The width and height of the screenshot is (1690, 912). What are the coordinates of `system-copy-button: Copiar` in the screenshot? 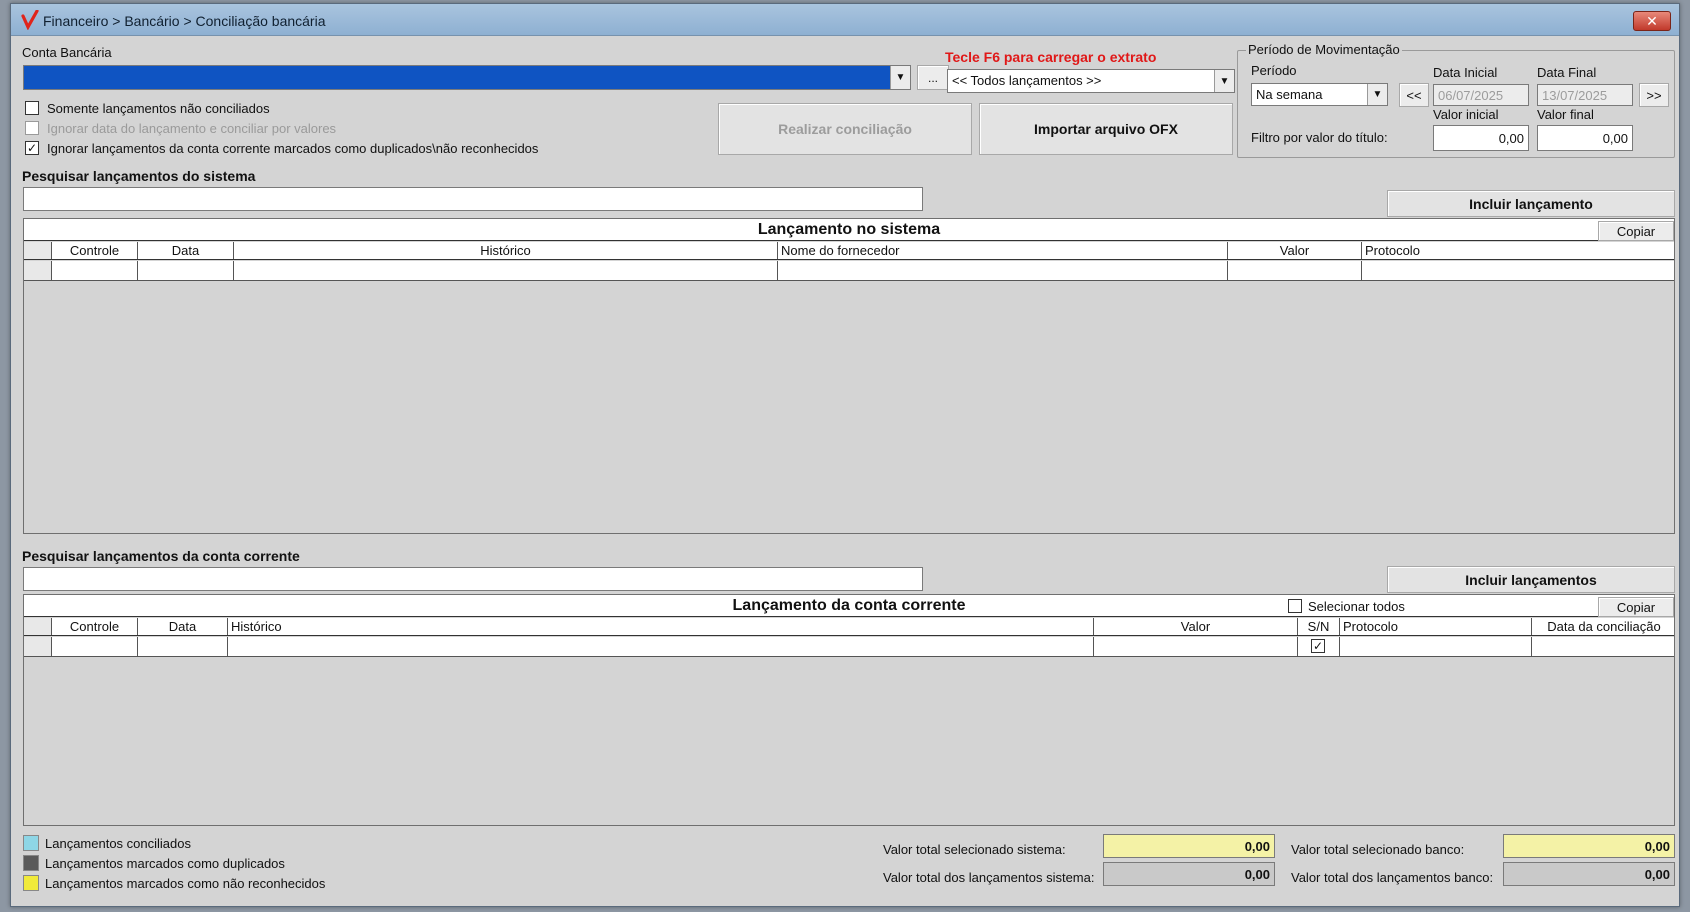 It's located at (1636, 231).